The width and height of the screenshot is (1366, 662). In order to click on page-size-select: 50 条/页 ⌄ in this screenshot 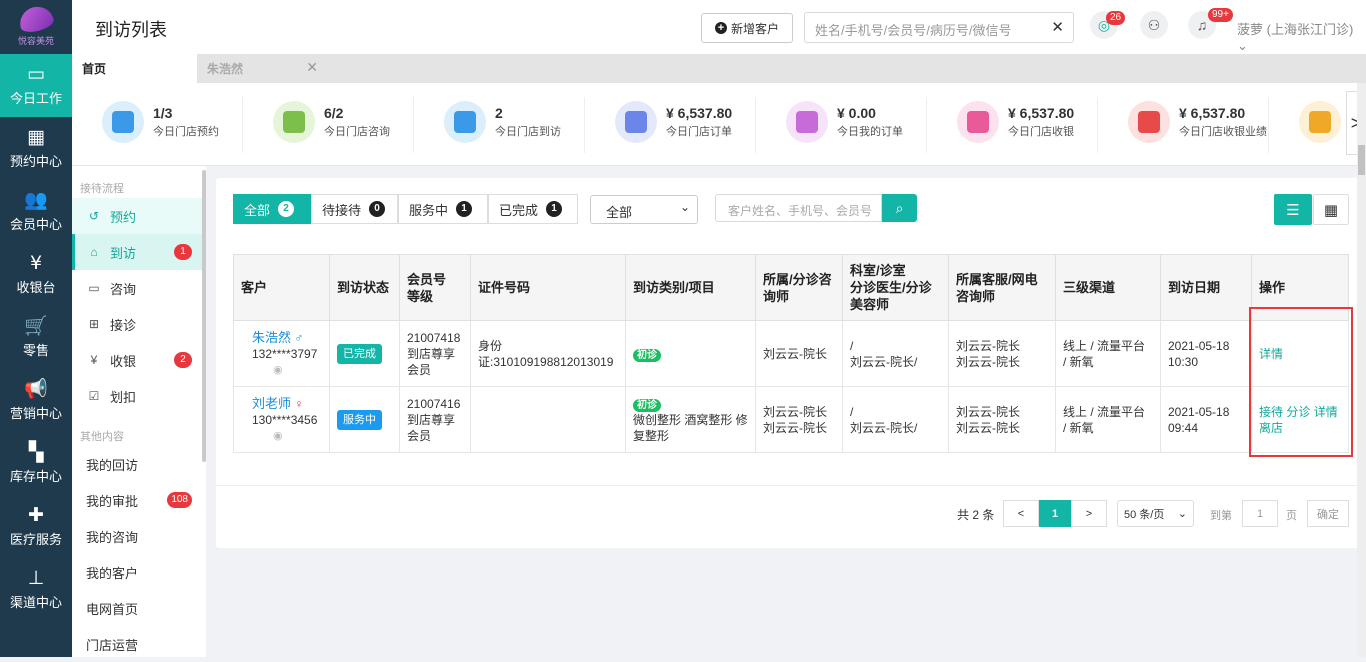, I will do `click(1155, 513)`.